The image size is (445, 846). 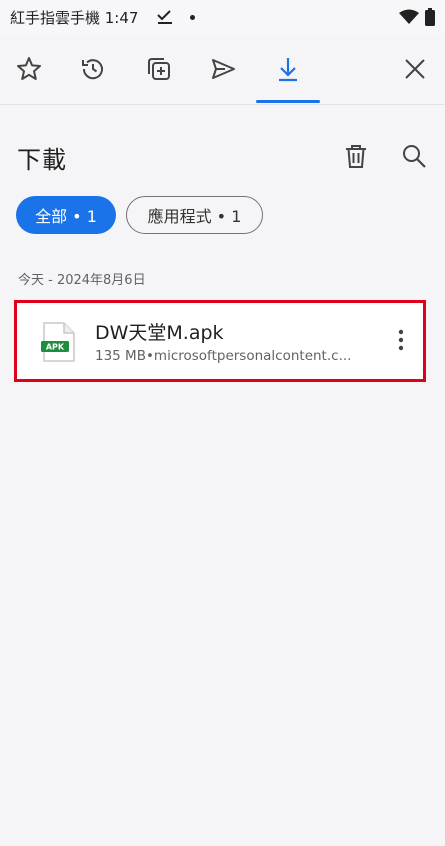 What do you see at coordinates (222, 104) in the screenshot?
I see `toolbar-divider` at bounding box center [222, 104].